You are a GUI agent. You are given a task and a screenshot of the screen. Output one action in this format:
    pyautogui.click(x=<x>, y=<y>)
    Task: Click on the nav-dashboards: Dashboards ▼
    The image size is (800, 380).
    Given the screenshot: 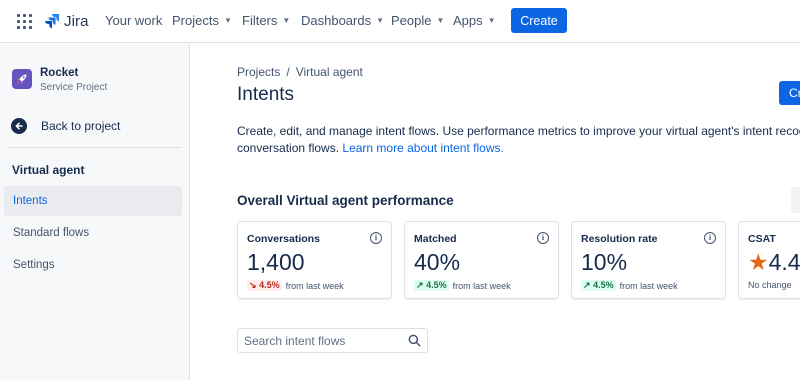 What is the action you would take?
    pyautogui.click(x=342, y=20)
    